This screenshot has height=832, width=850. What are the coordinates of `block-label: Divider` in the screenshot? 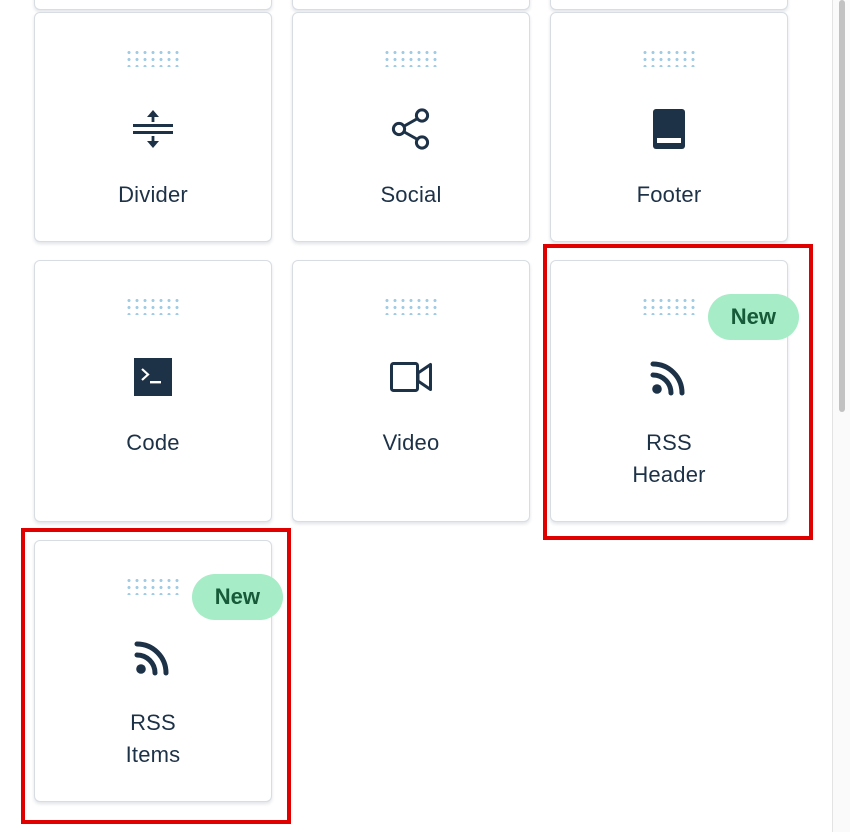 It's located at (153, 194).